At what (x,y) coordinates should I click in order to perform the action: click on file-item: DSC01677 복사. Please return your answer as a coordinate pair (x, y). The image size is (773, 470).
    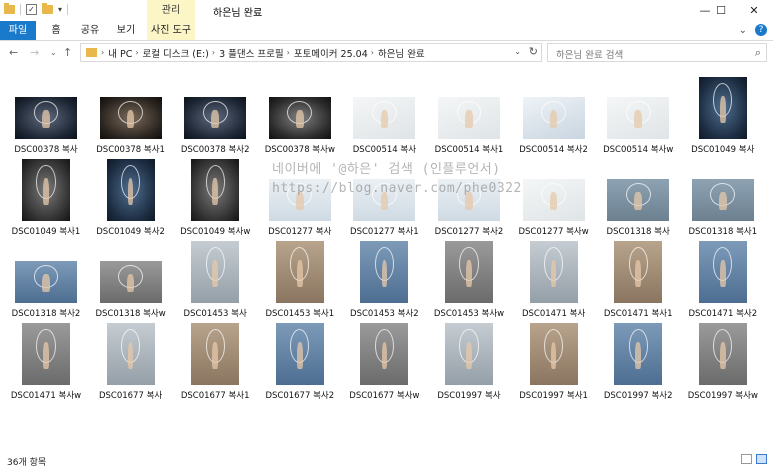
    Looking at the image, I should click on (131, 362).